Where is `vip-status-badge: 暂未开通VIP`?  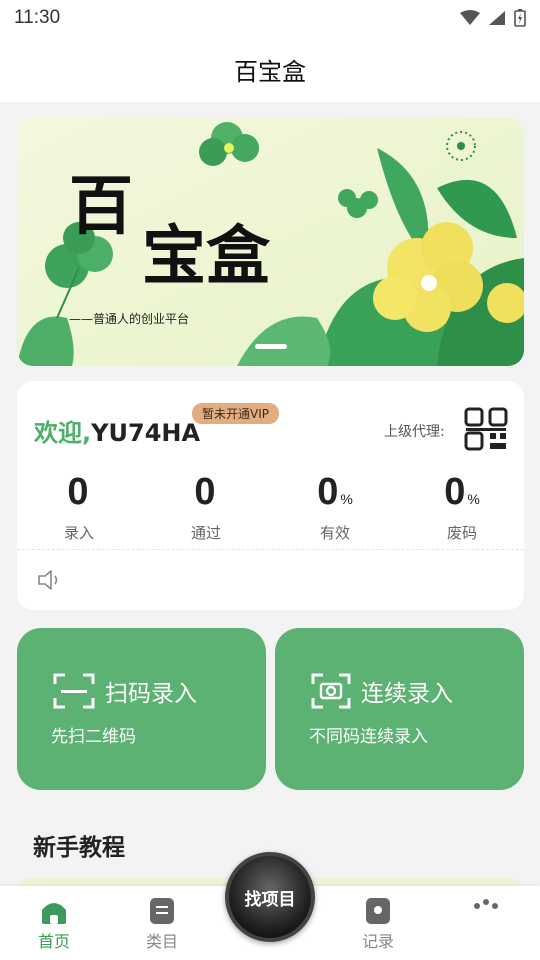 vip-status-badge: 暂未开通VIP is located at coordinates (235, 413).